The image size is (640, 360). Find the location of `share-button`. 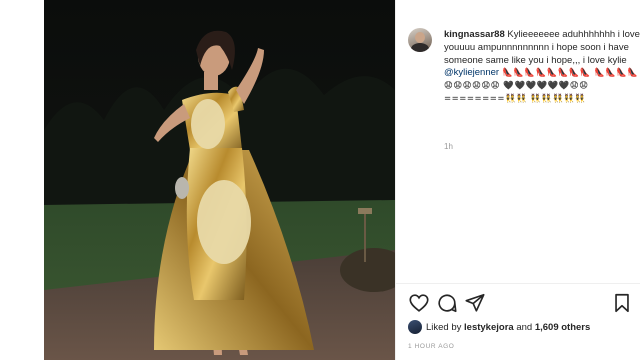

share-button is located at coordinates (475, 303).